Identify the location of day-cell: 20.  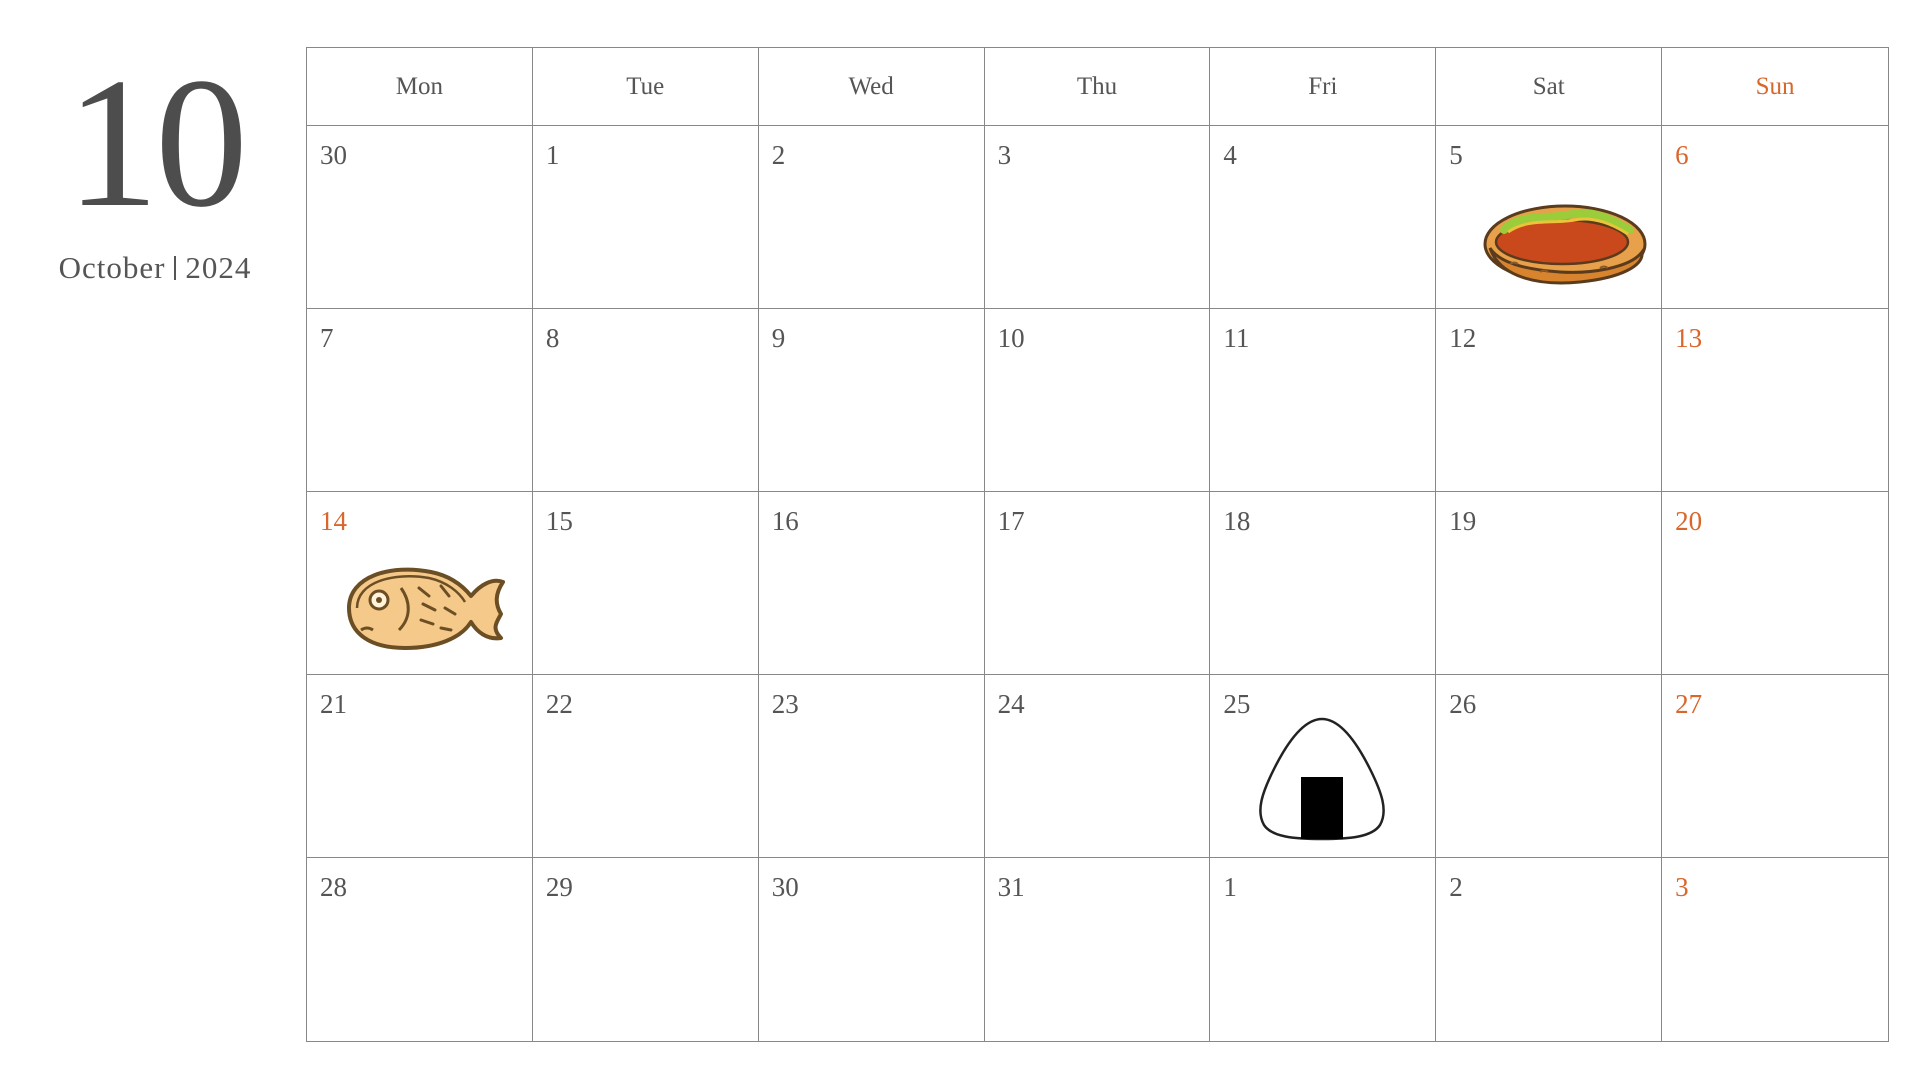
(1775, 583).